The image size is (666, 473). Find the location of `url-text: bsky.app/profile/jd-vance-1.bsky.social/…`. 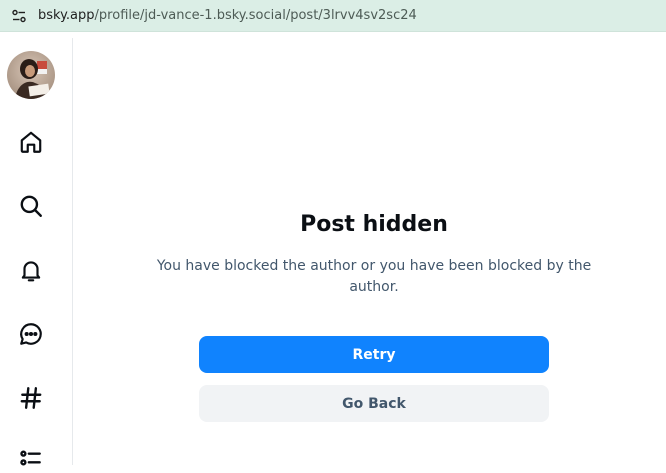

url-text: bsky.app/profile/jd-vance-1.bsky.social/… is located at coordinates (227, 15).